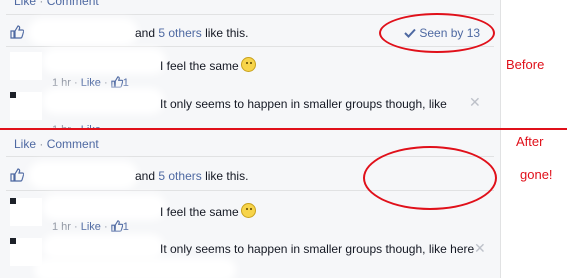  I want to click on post-actions: Like · Comment, so click(257, 4).